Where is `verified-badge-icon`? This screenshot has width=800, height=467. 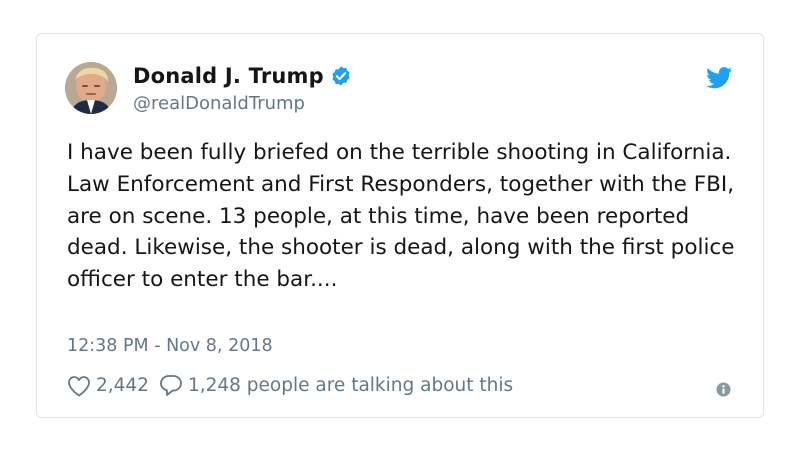
verified-badge-icon is located at coordinates (341, 76).